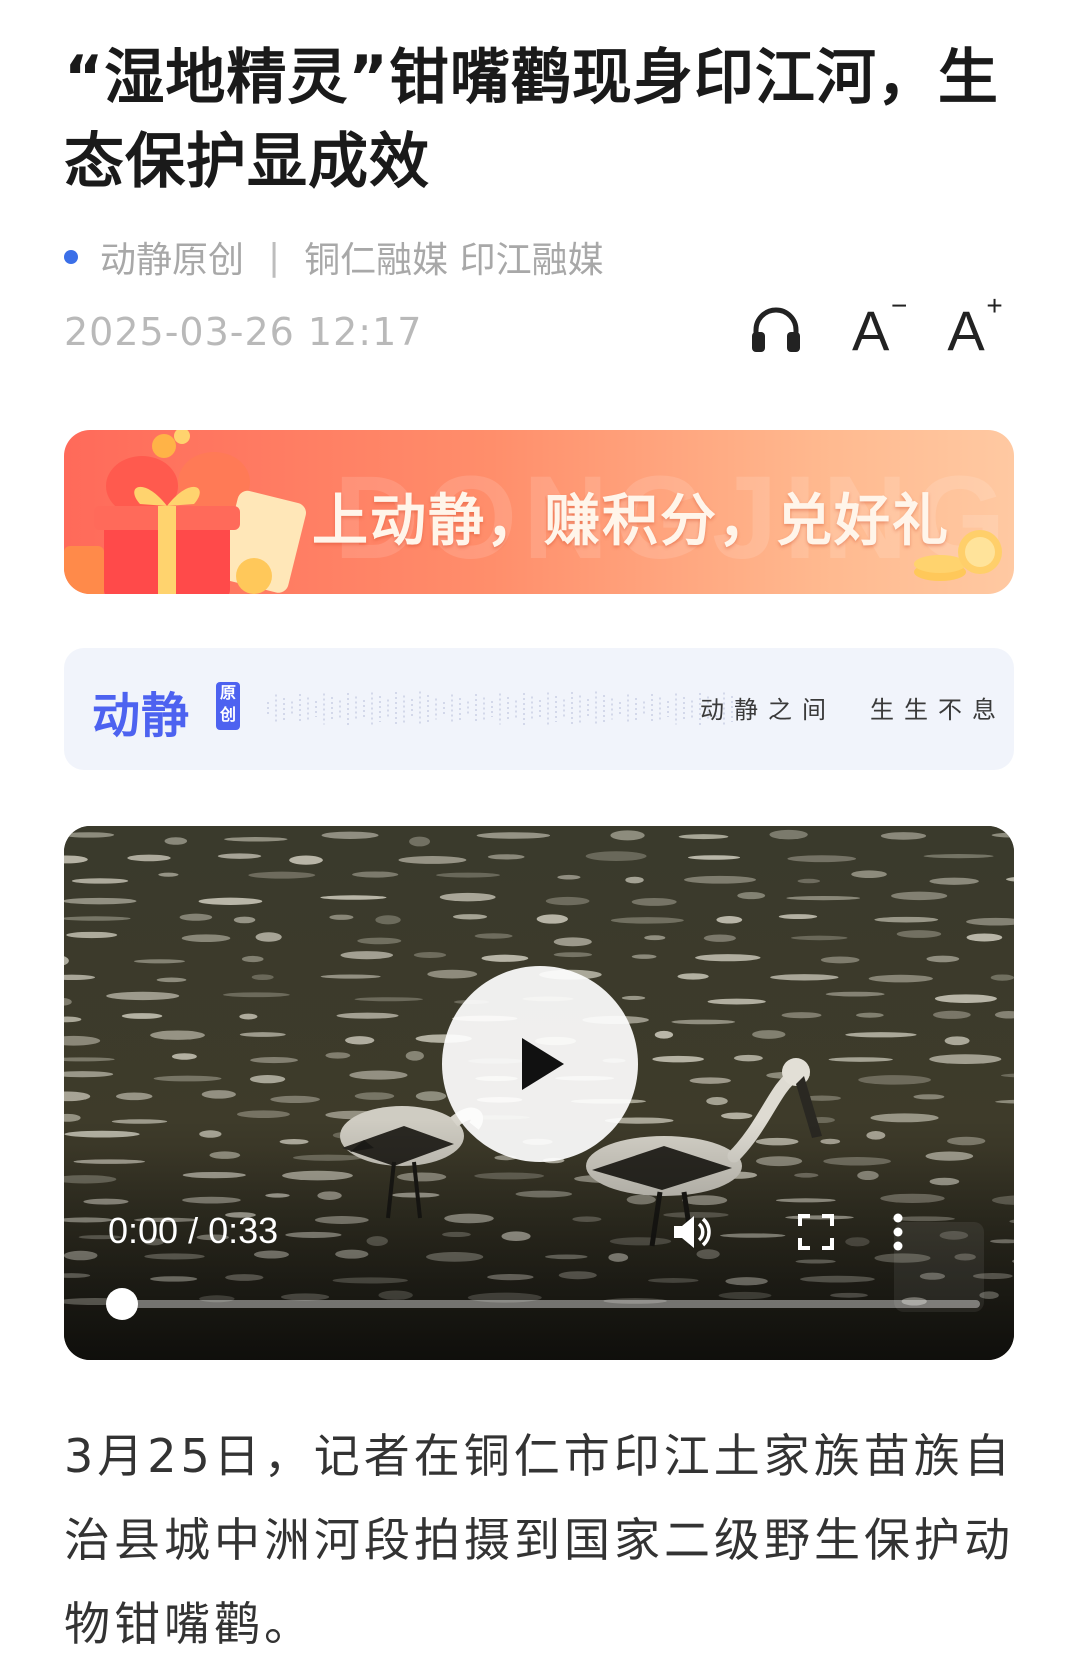 The width and height of the screenshot is (1080, 1666). I want to click on publisher-label: 铜仁融媒 印江融媒, so click(454, 260).